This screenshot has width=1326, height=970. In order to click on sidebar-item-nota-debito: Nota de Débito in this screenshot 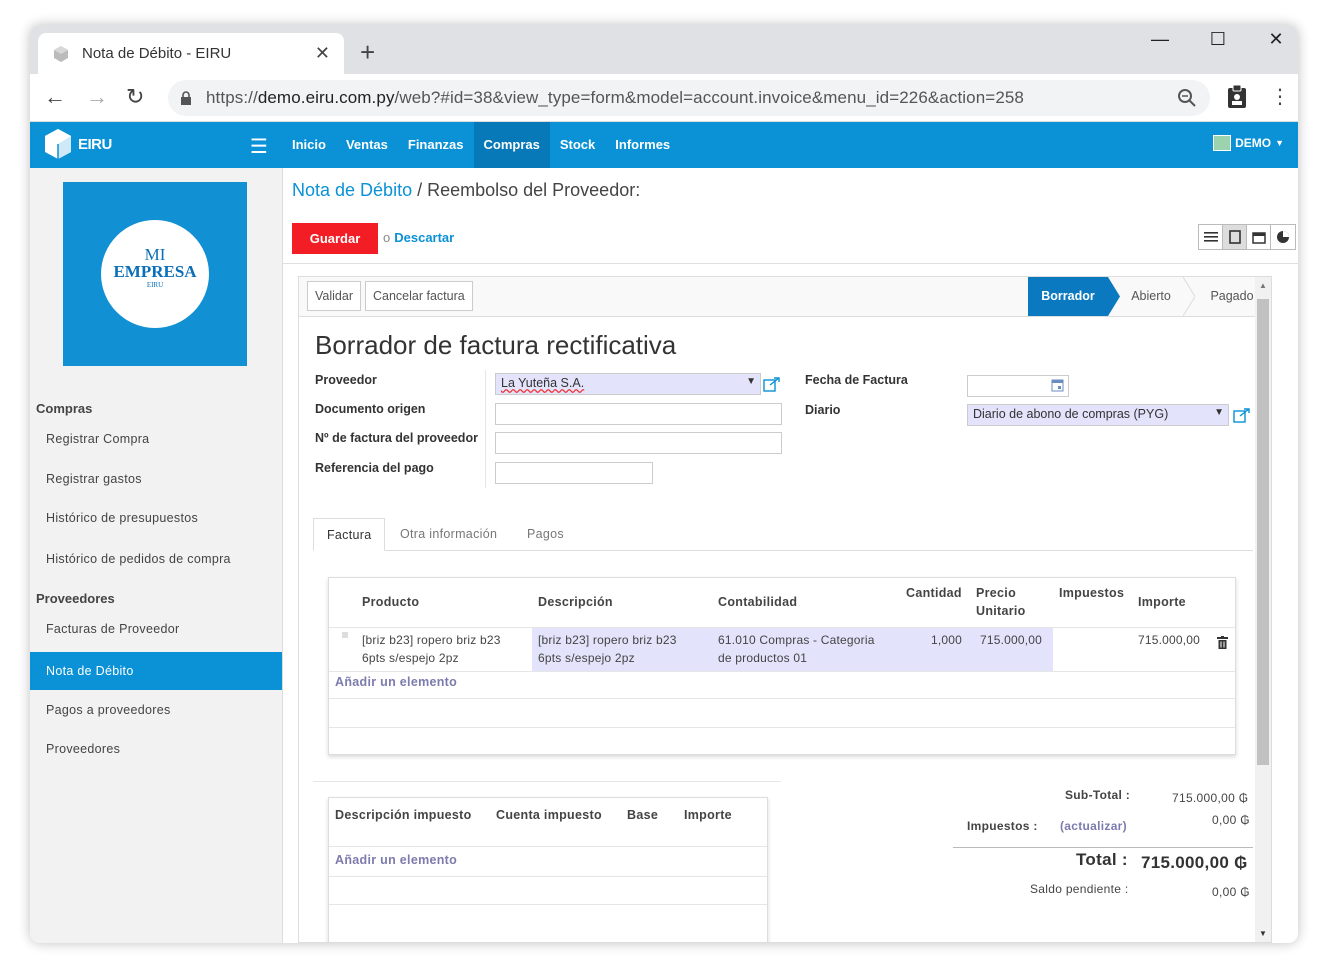, I will do `click(156, 671)`.